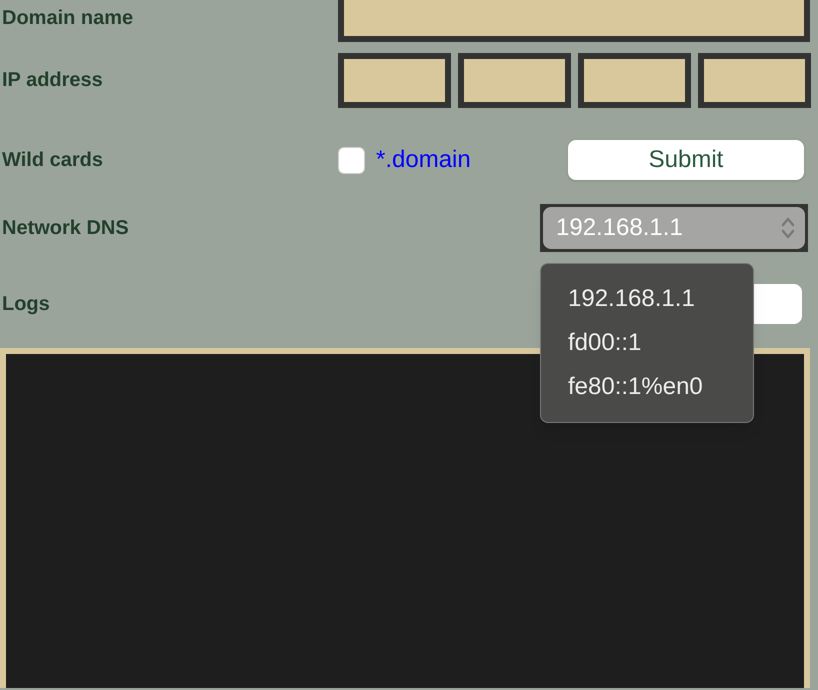 Image resolution: width=818 pixels, height=690 pixels. I want to click on checkbox-label: *.domain, so click(423, 160).